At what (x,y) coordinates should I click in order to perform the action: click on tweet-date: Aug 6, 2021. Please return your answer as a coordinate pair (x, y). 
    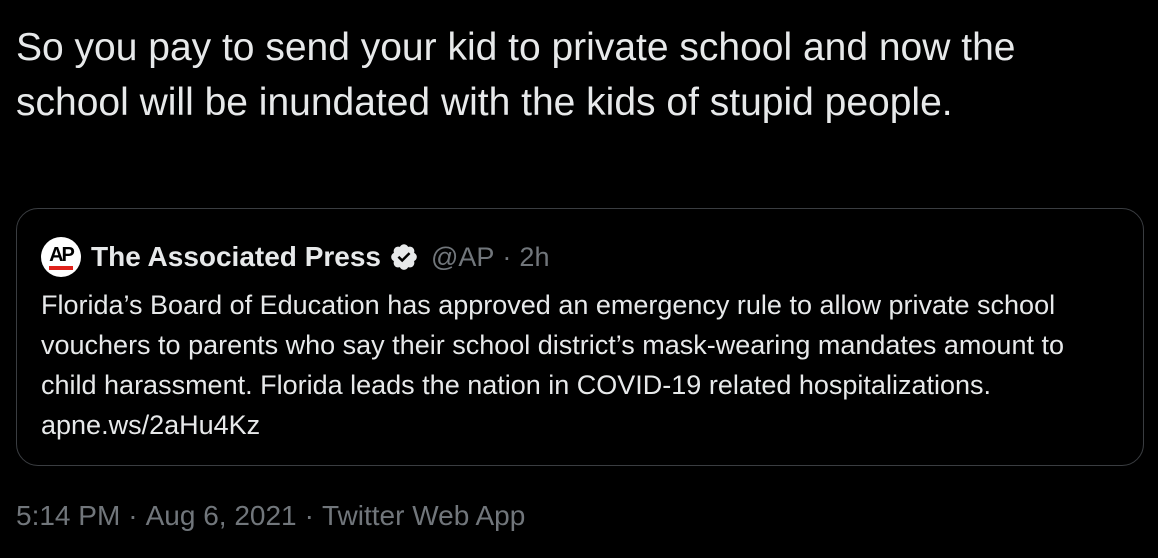
    Looking at the image, I should click on (221, 516).